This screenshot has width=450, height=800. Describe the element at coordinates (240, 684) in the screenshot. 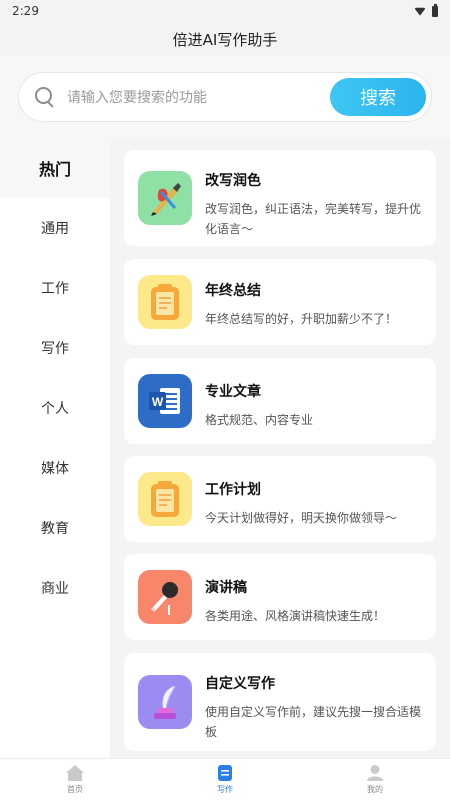

I see `card-title: 自定义写作` at that location.